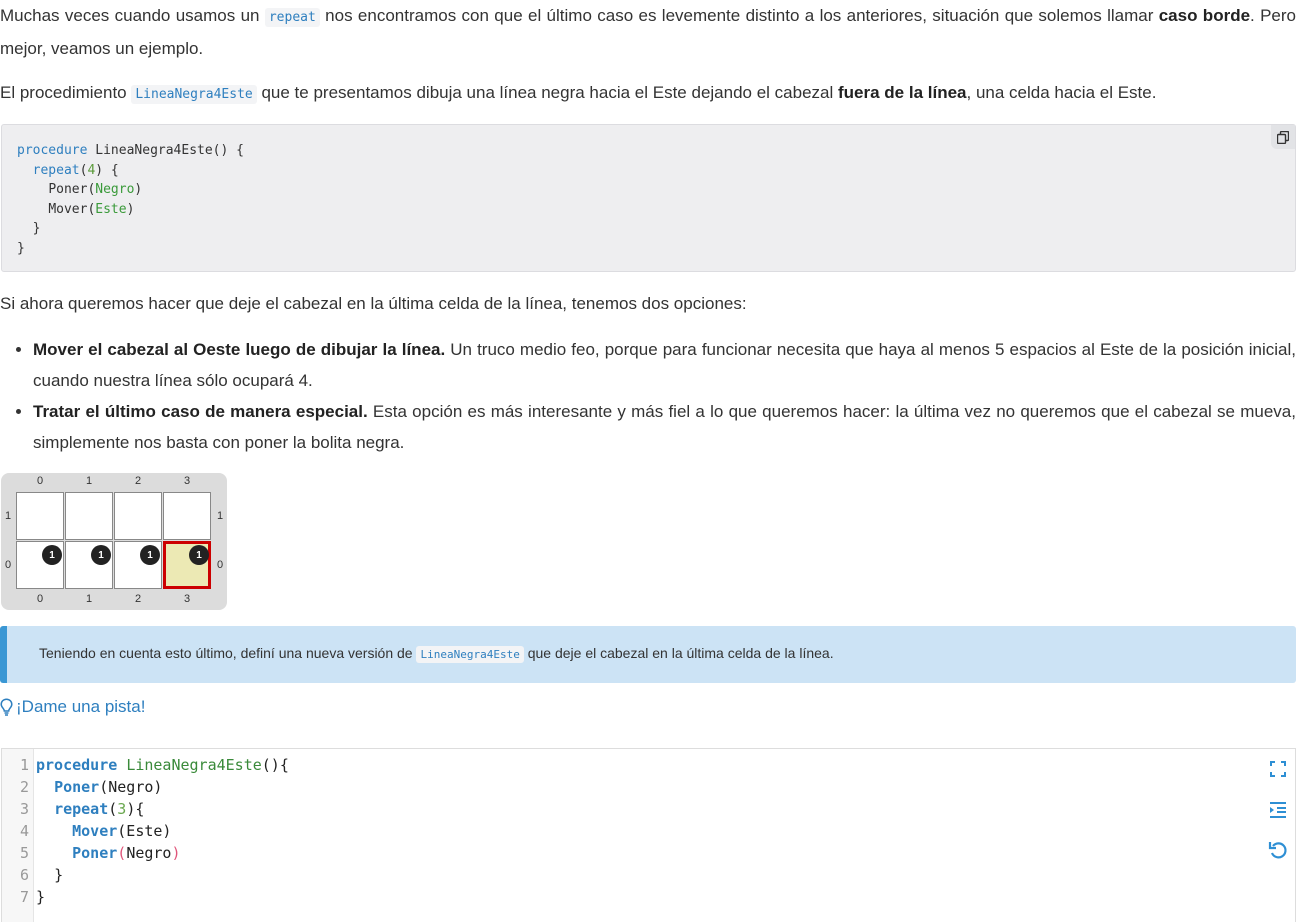  I want to click on reset-icon, so click(1277, 850).